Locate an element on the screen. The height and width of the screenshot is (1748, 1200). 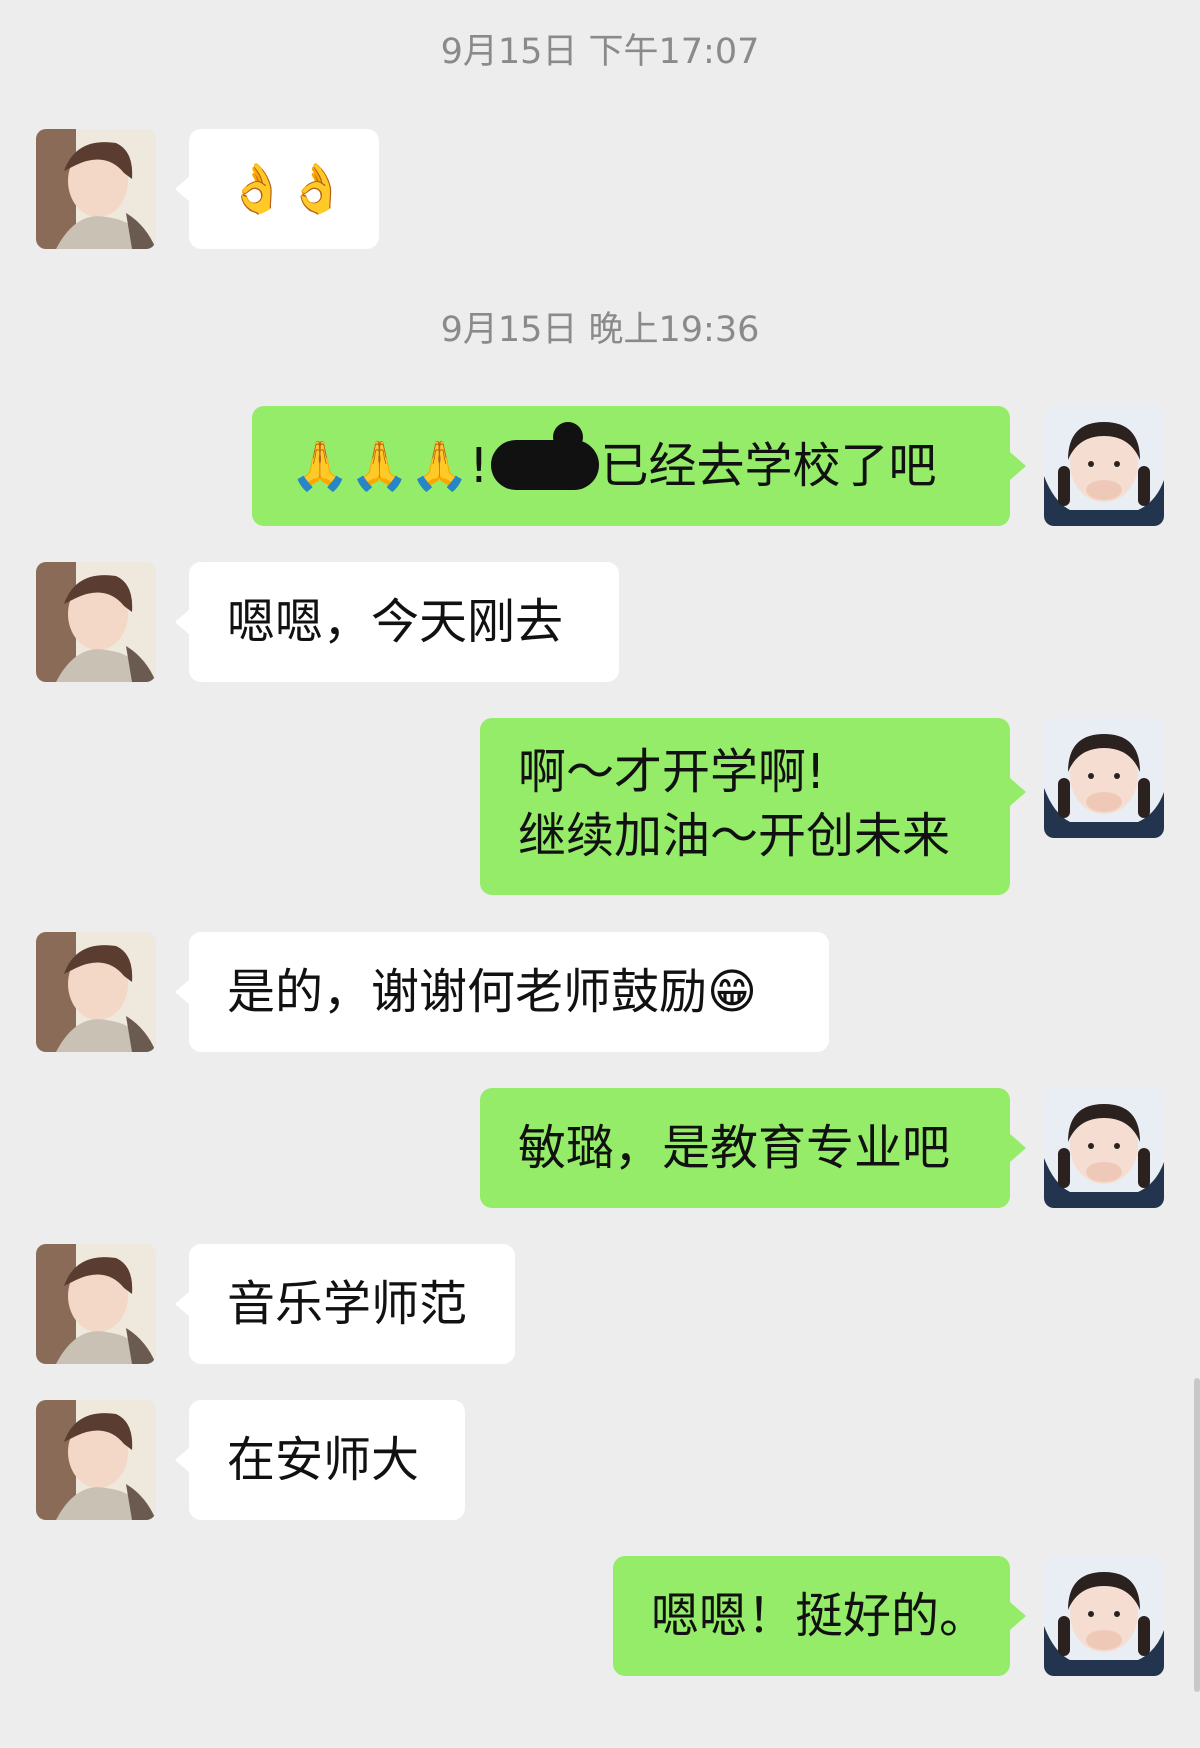
timestamp-2: 9月15日 晚上19:36 is located at coordinates (600, 330).